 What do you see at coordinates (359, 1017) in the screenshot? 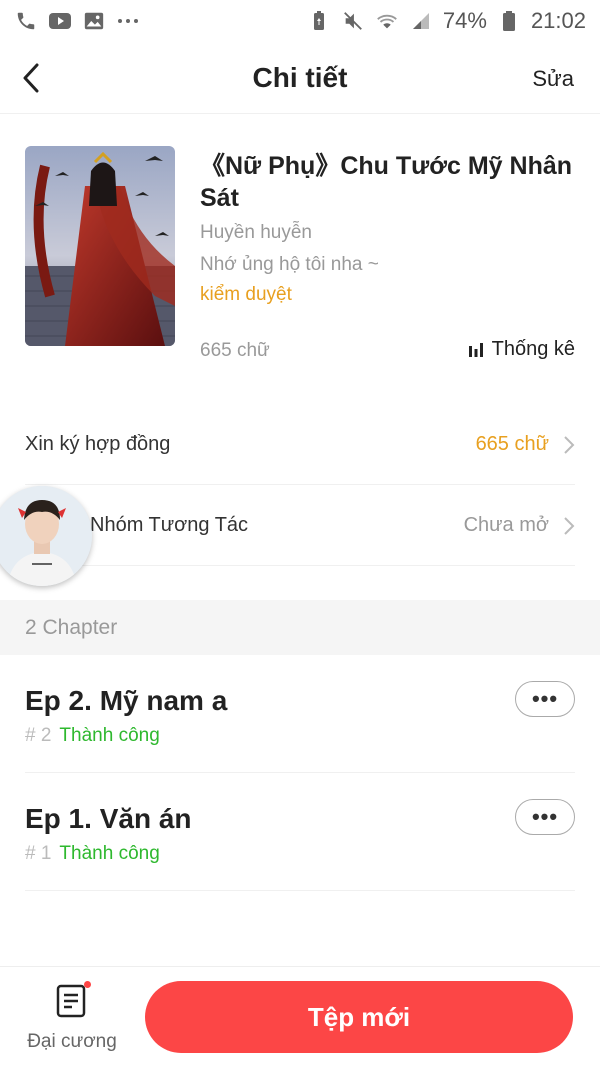
I see `new-file-button: Tệp mới` at bounding box center [359, 1017].